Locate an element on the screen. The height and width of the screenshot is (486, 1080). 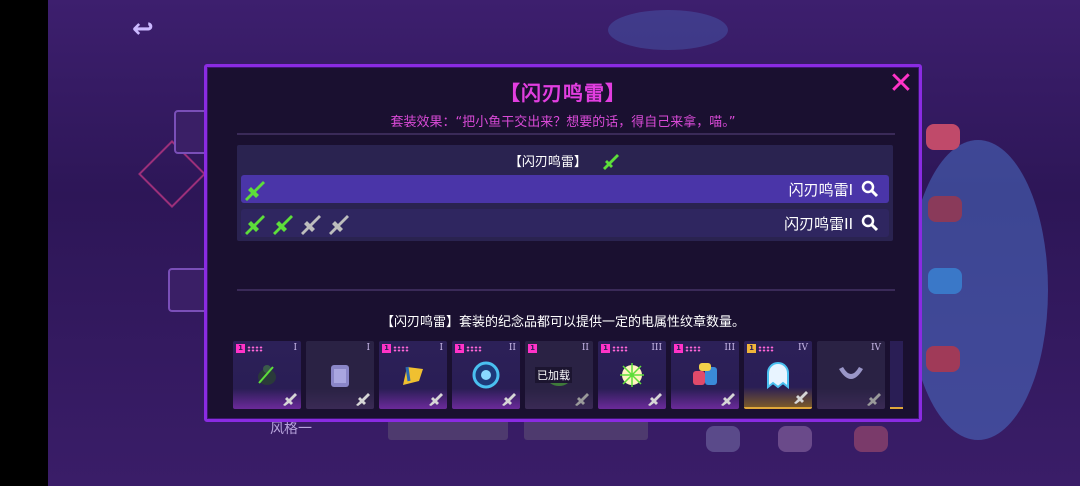
flower-icon is located at coordinates (943, 359).